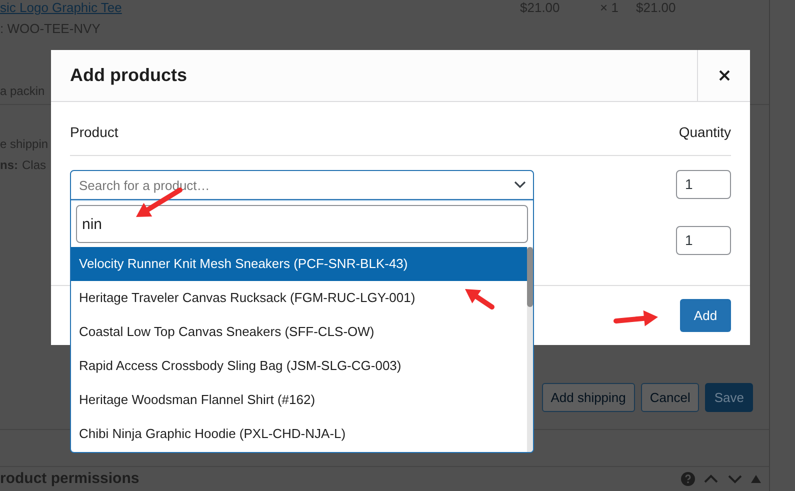  What do you see at coordinates (688, 479) in the screenshot?
I see `help-icon` at bounding box center [688, 479].